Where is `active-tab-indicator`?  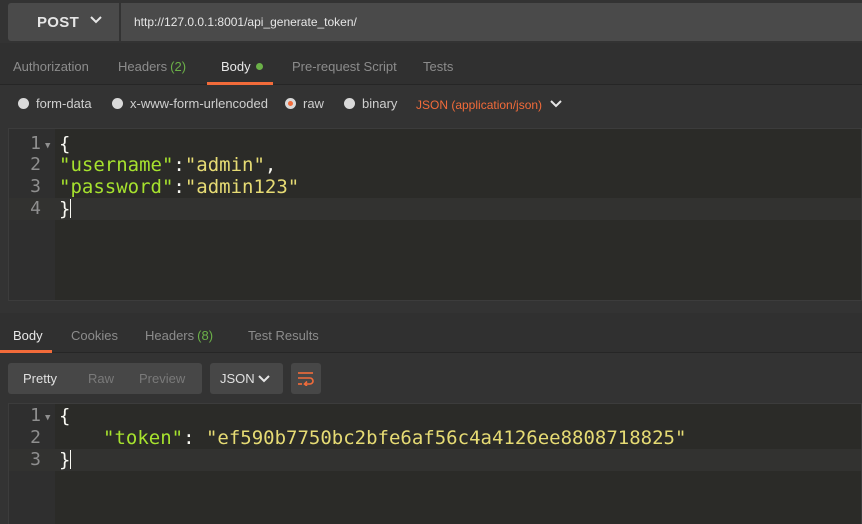
active-tab-indicator is located at coordinates (240, 83).